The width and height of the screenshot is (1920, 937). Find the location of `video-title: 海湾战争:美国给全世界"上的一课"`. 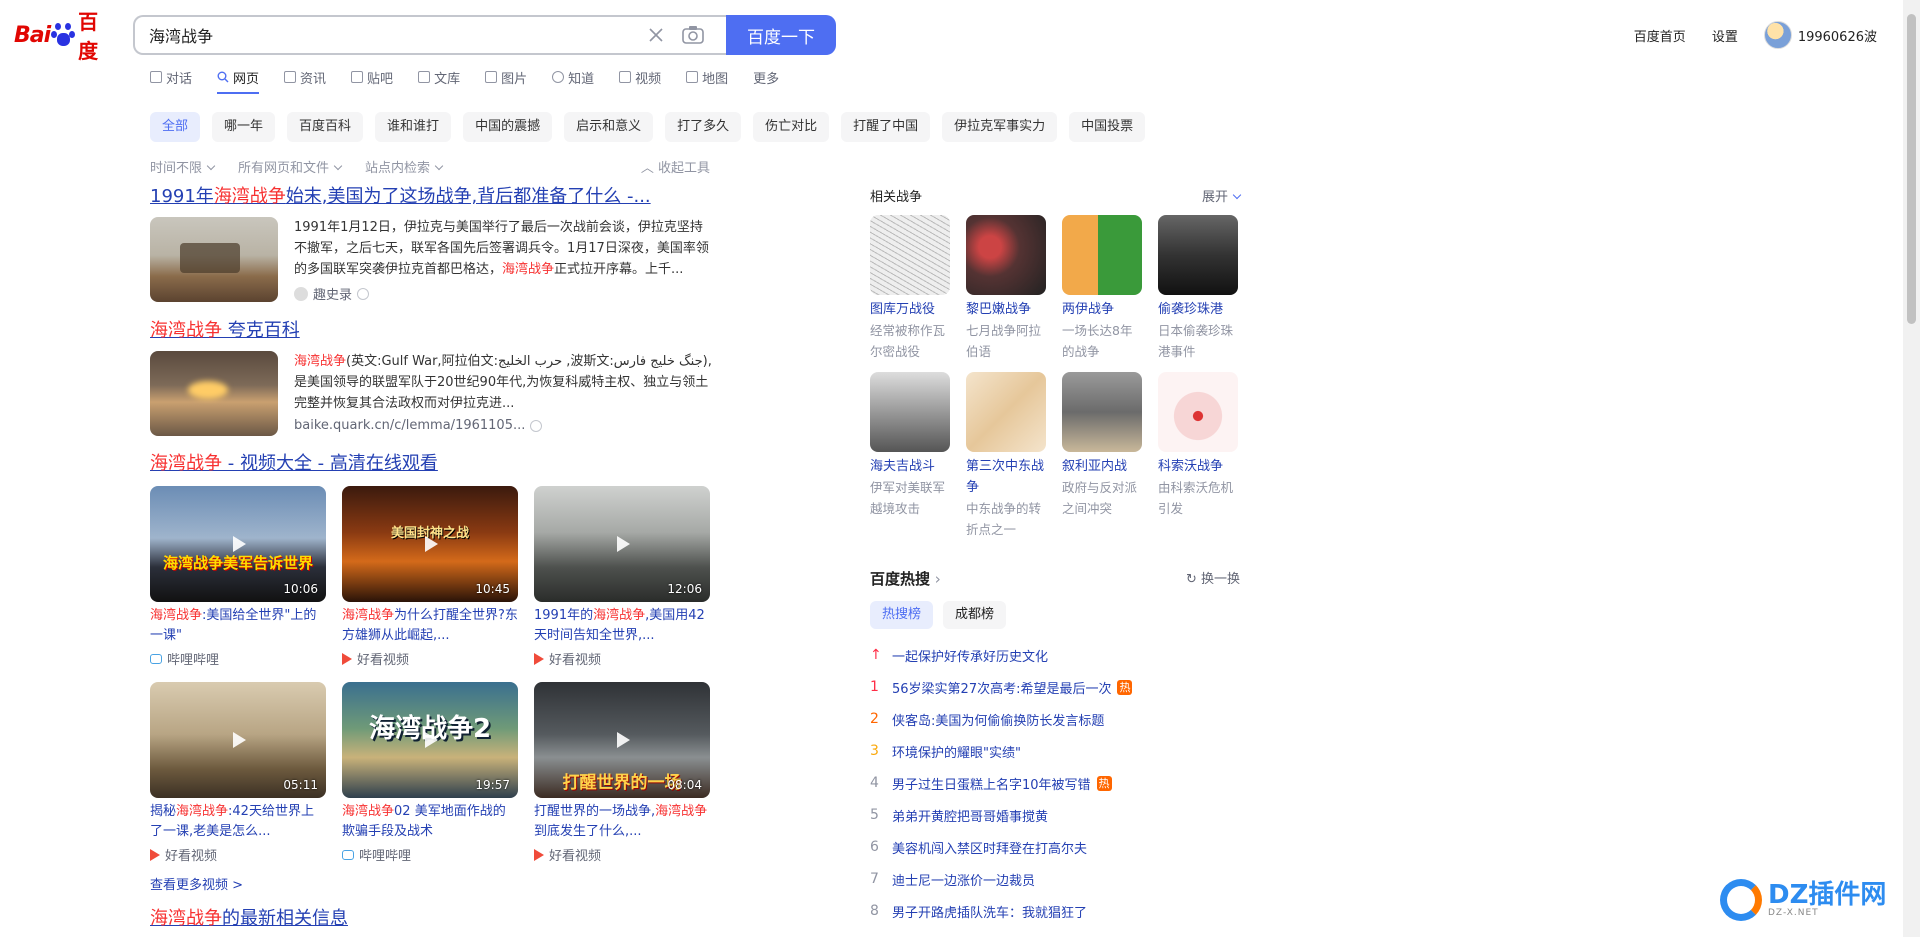

video-title: 海湾战争:美国给全世界"上的一课" is located at coordinates (238, 626).